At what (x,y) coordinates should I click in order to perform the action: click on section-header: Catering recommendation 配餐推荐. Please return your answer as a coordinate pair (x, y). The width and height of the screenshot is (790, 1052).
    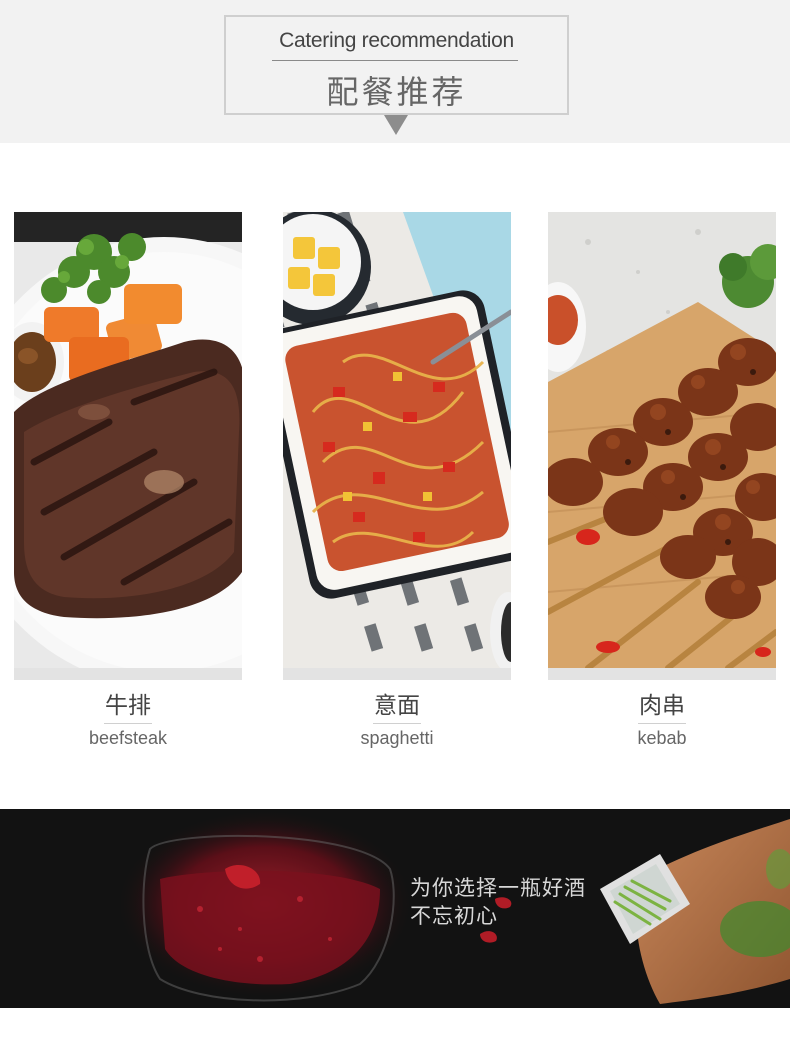
    Looking at the image, I should click on (395, 71).